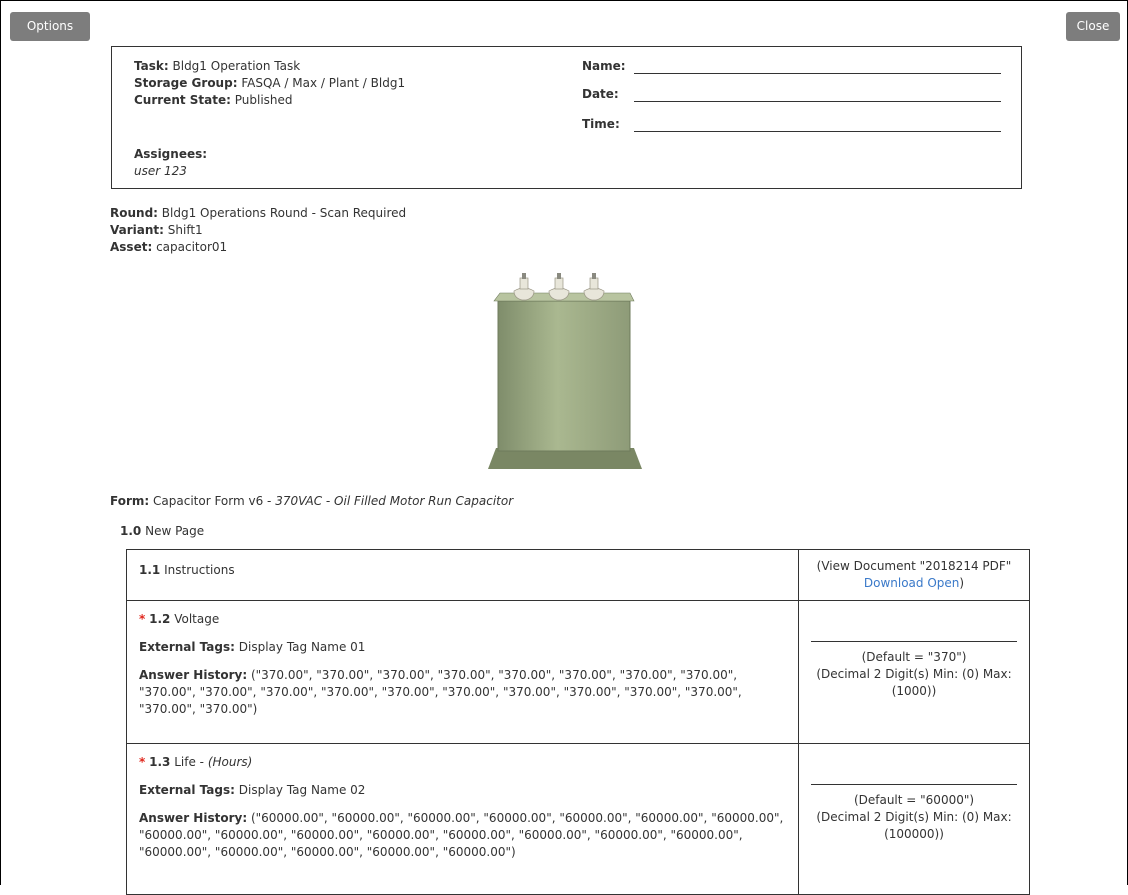 Image resolution: width=1128 pixels, height=895 pixels. What do you see at coordinates (394, 501) in the screenshot?
I see `form-description: 370VAC - Oil Filled Motor Run Capacitor` at bounding box center [394, 501].